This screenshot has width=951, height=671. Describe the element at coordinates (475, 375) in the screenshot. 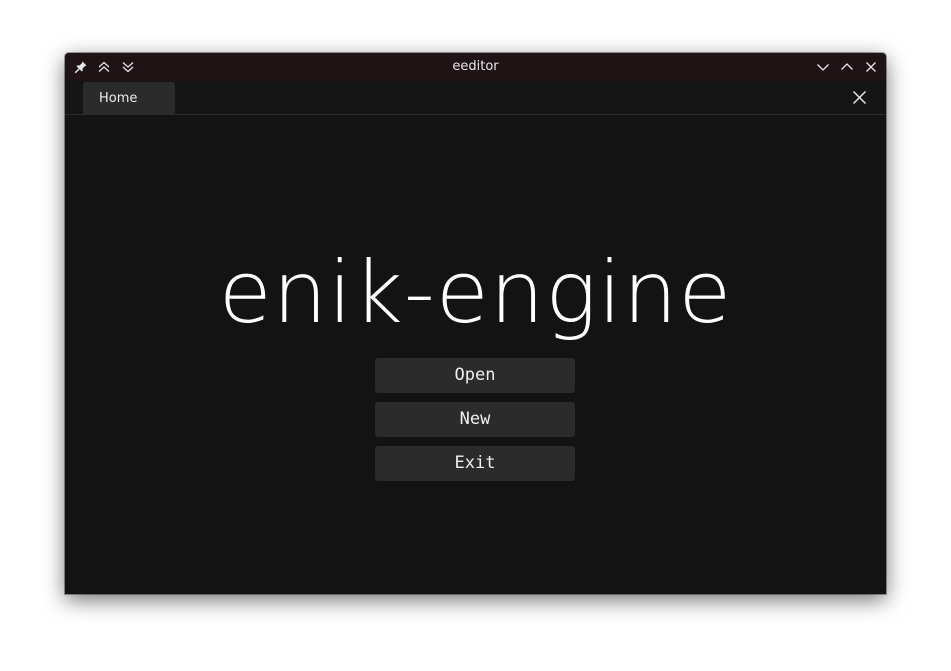

I see `open-button: Open` at that location.